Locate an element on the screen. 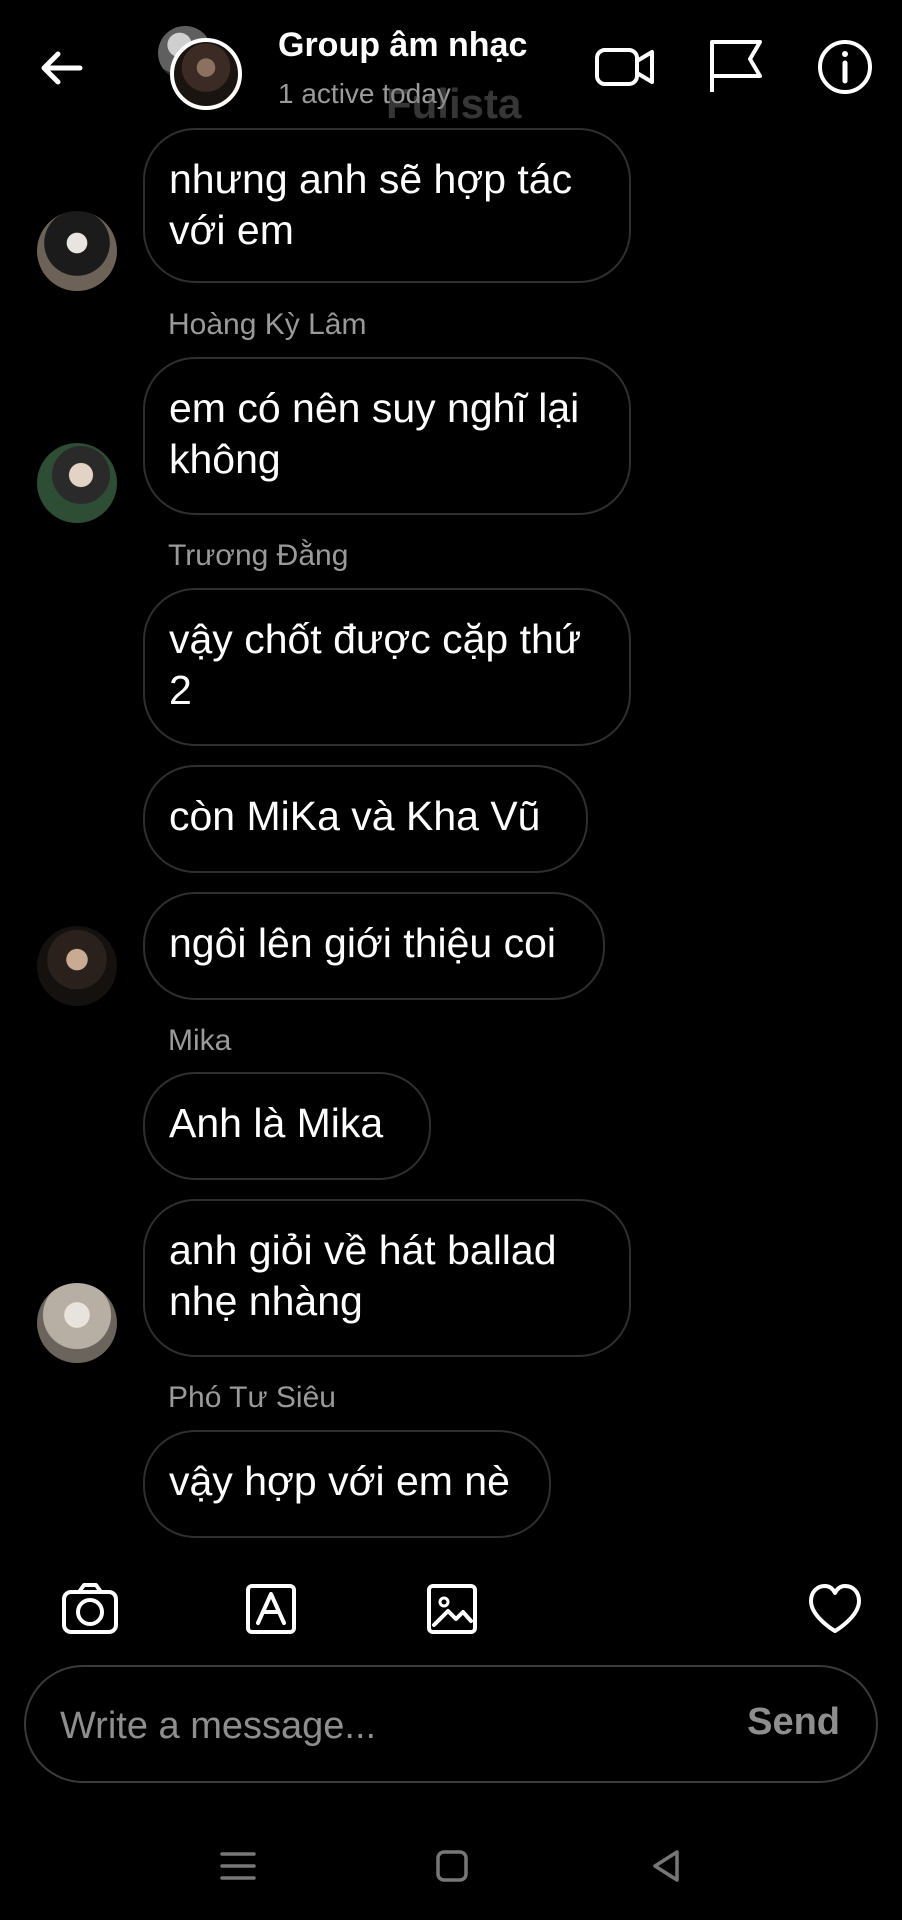 This screenshot has width=902, height=1920. nav-home-button is located at coordinates (452, 1866).